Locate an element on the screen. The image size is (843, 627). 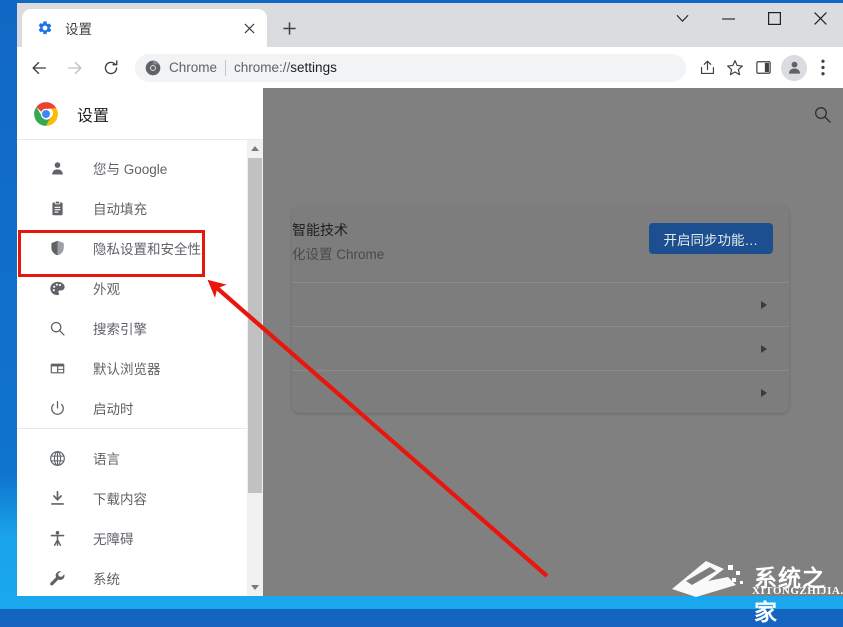
three-dot-menu-icon is located at coordinates (823, 67).